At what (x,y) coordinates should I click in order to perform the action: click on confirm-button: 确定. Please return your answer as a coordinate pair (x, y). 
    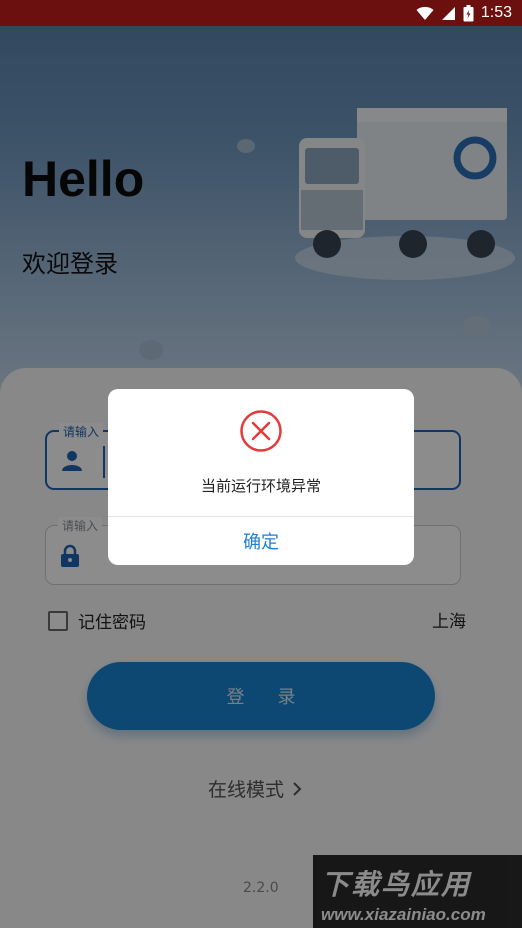
    Looking at the image, I should click on (261, 541).